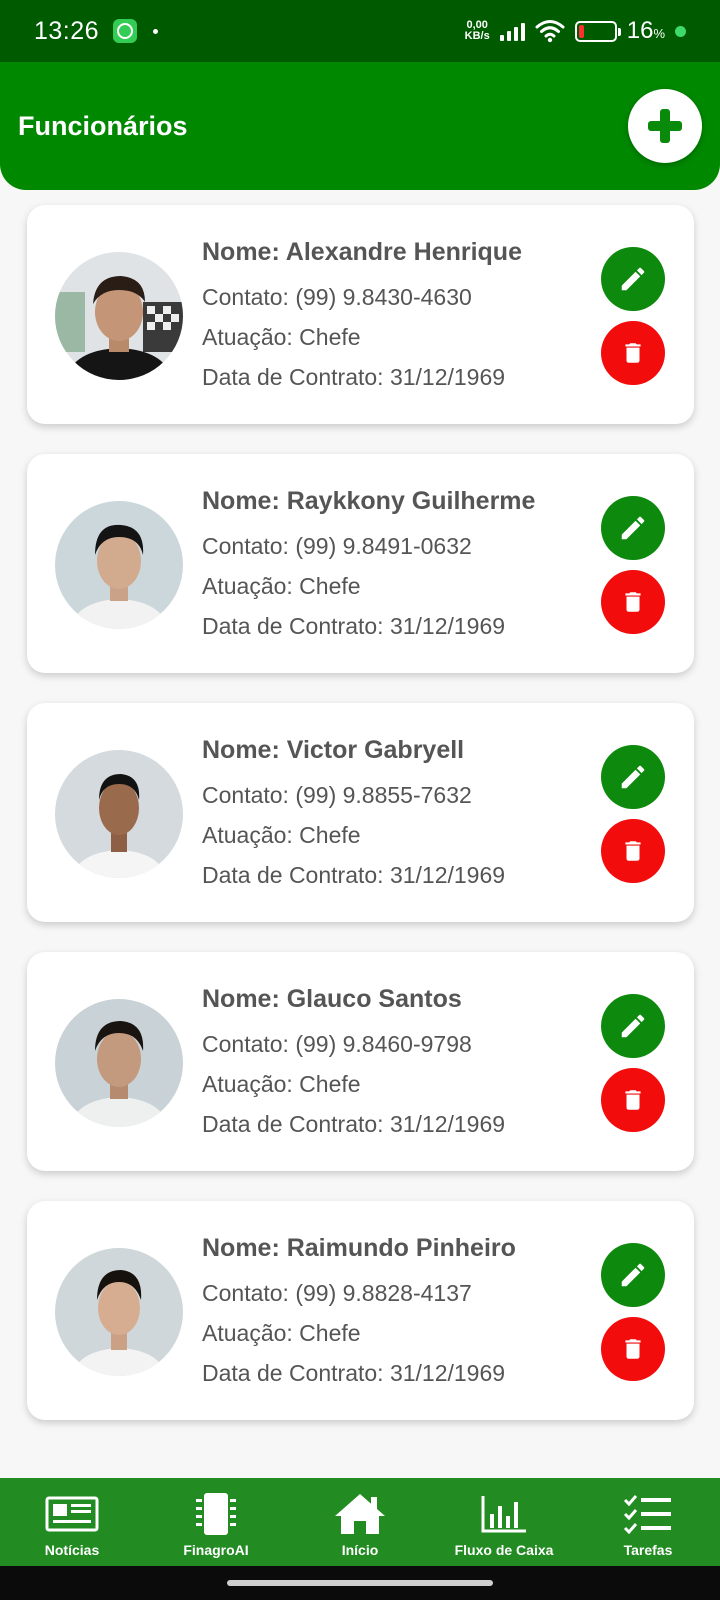  I want to click on employee-contact: Contato: (99) 9.8828-4137, so click(337, 1293).